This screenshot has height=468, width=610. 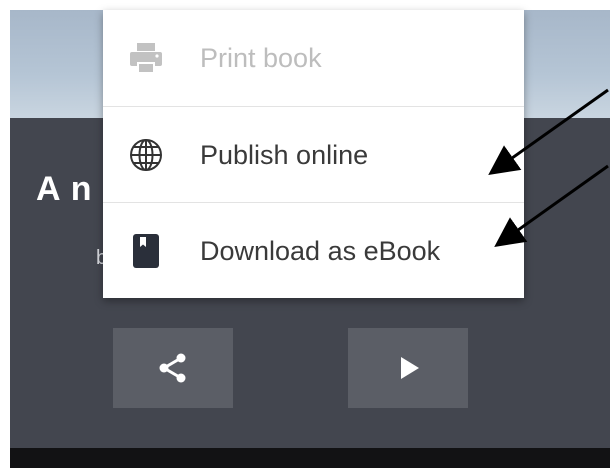 What do you see at coordinates (146, 251) in the screenshot?
I see `ebook-icon` at bounding box center [146, 251].